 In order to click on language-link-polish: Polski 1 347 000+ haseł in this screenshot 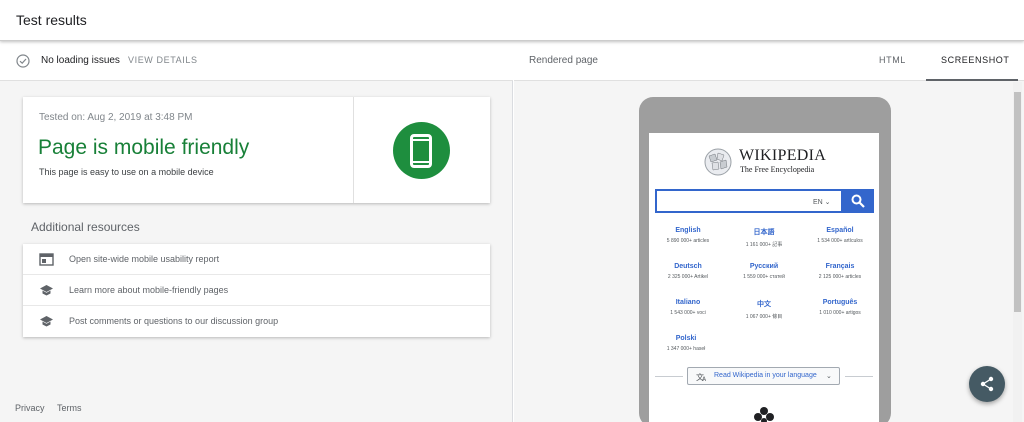, I will do `click(686, 343)`.